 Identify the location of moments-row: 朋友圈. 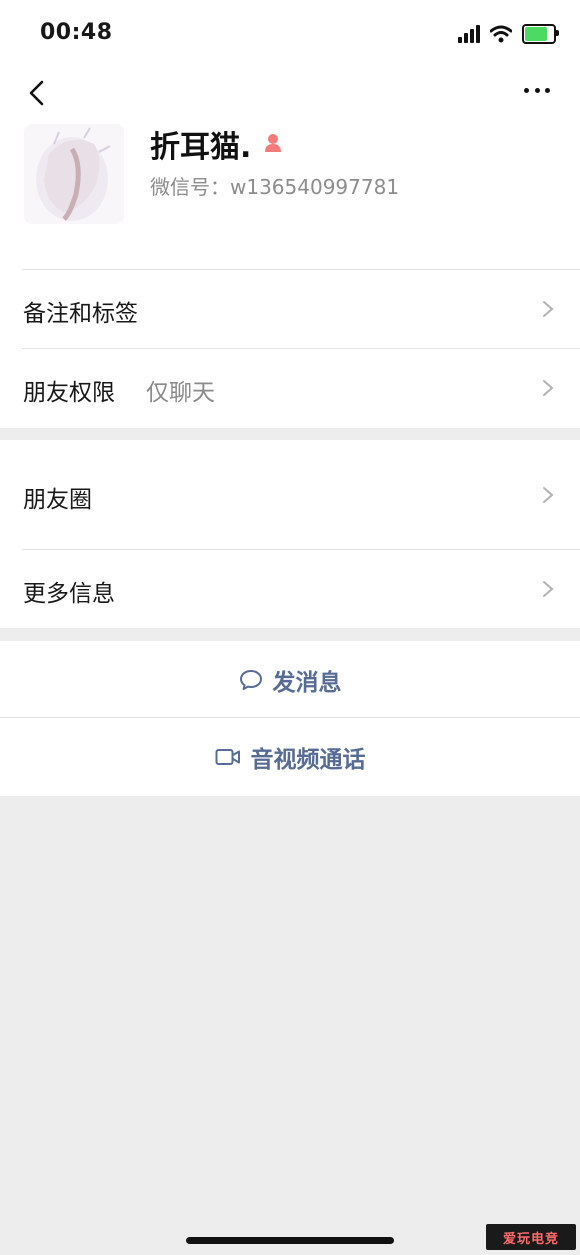
(290, 494).